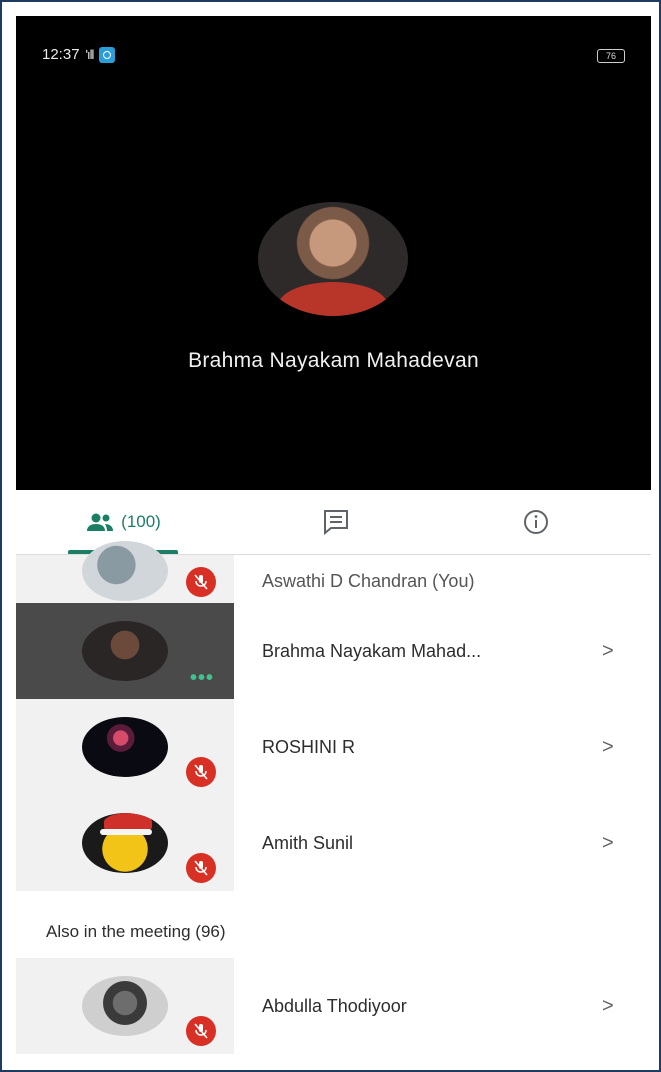 This screenshot has height=1072, width=661. I want to click on list-item: ••• Brahma Nayakam Mahad... >, so click(333, 651).